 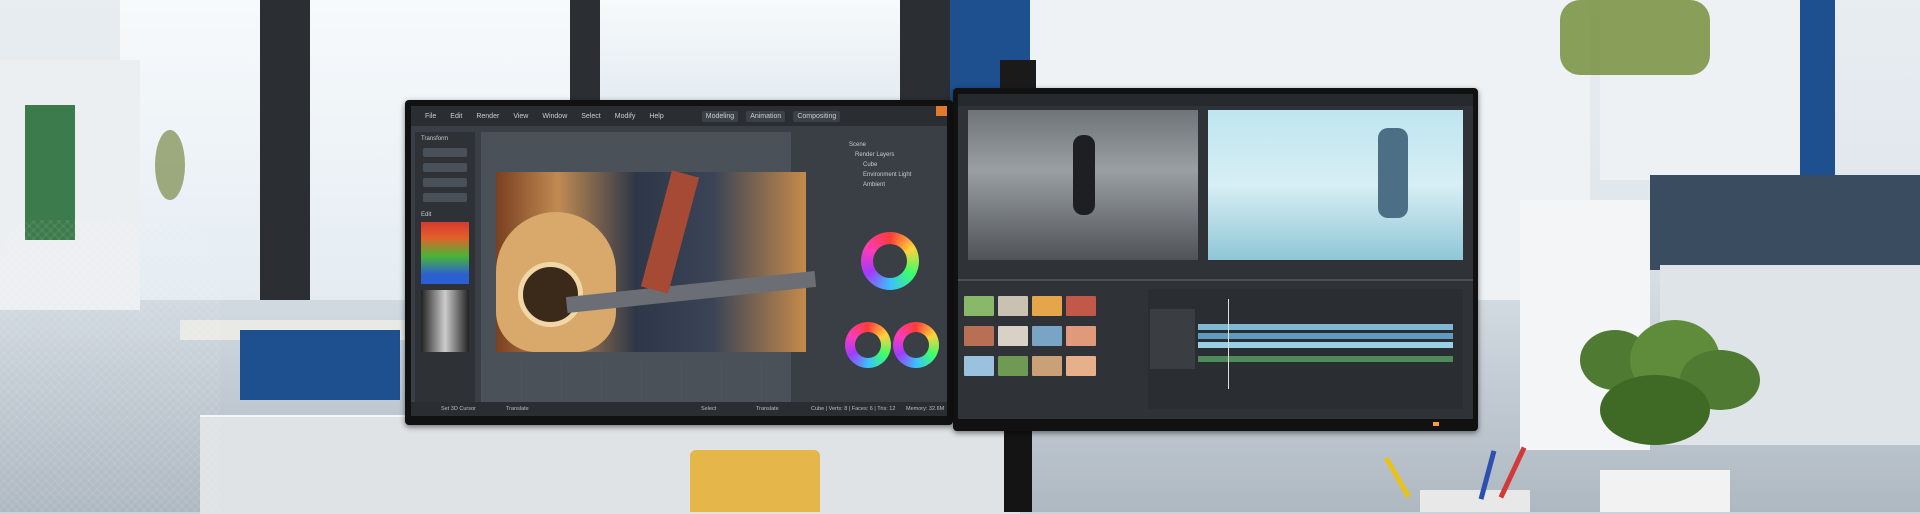 What do you see at coordinates (891, 185) in the screenshot?
I see `scene-item-ambient: Ambient` at bounding box center [891, 185].